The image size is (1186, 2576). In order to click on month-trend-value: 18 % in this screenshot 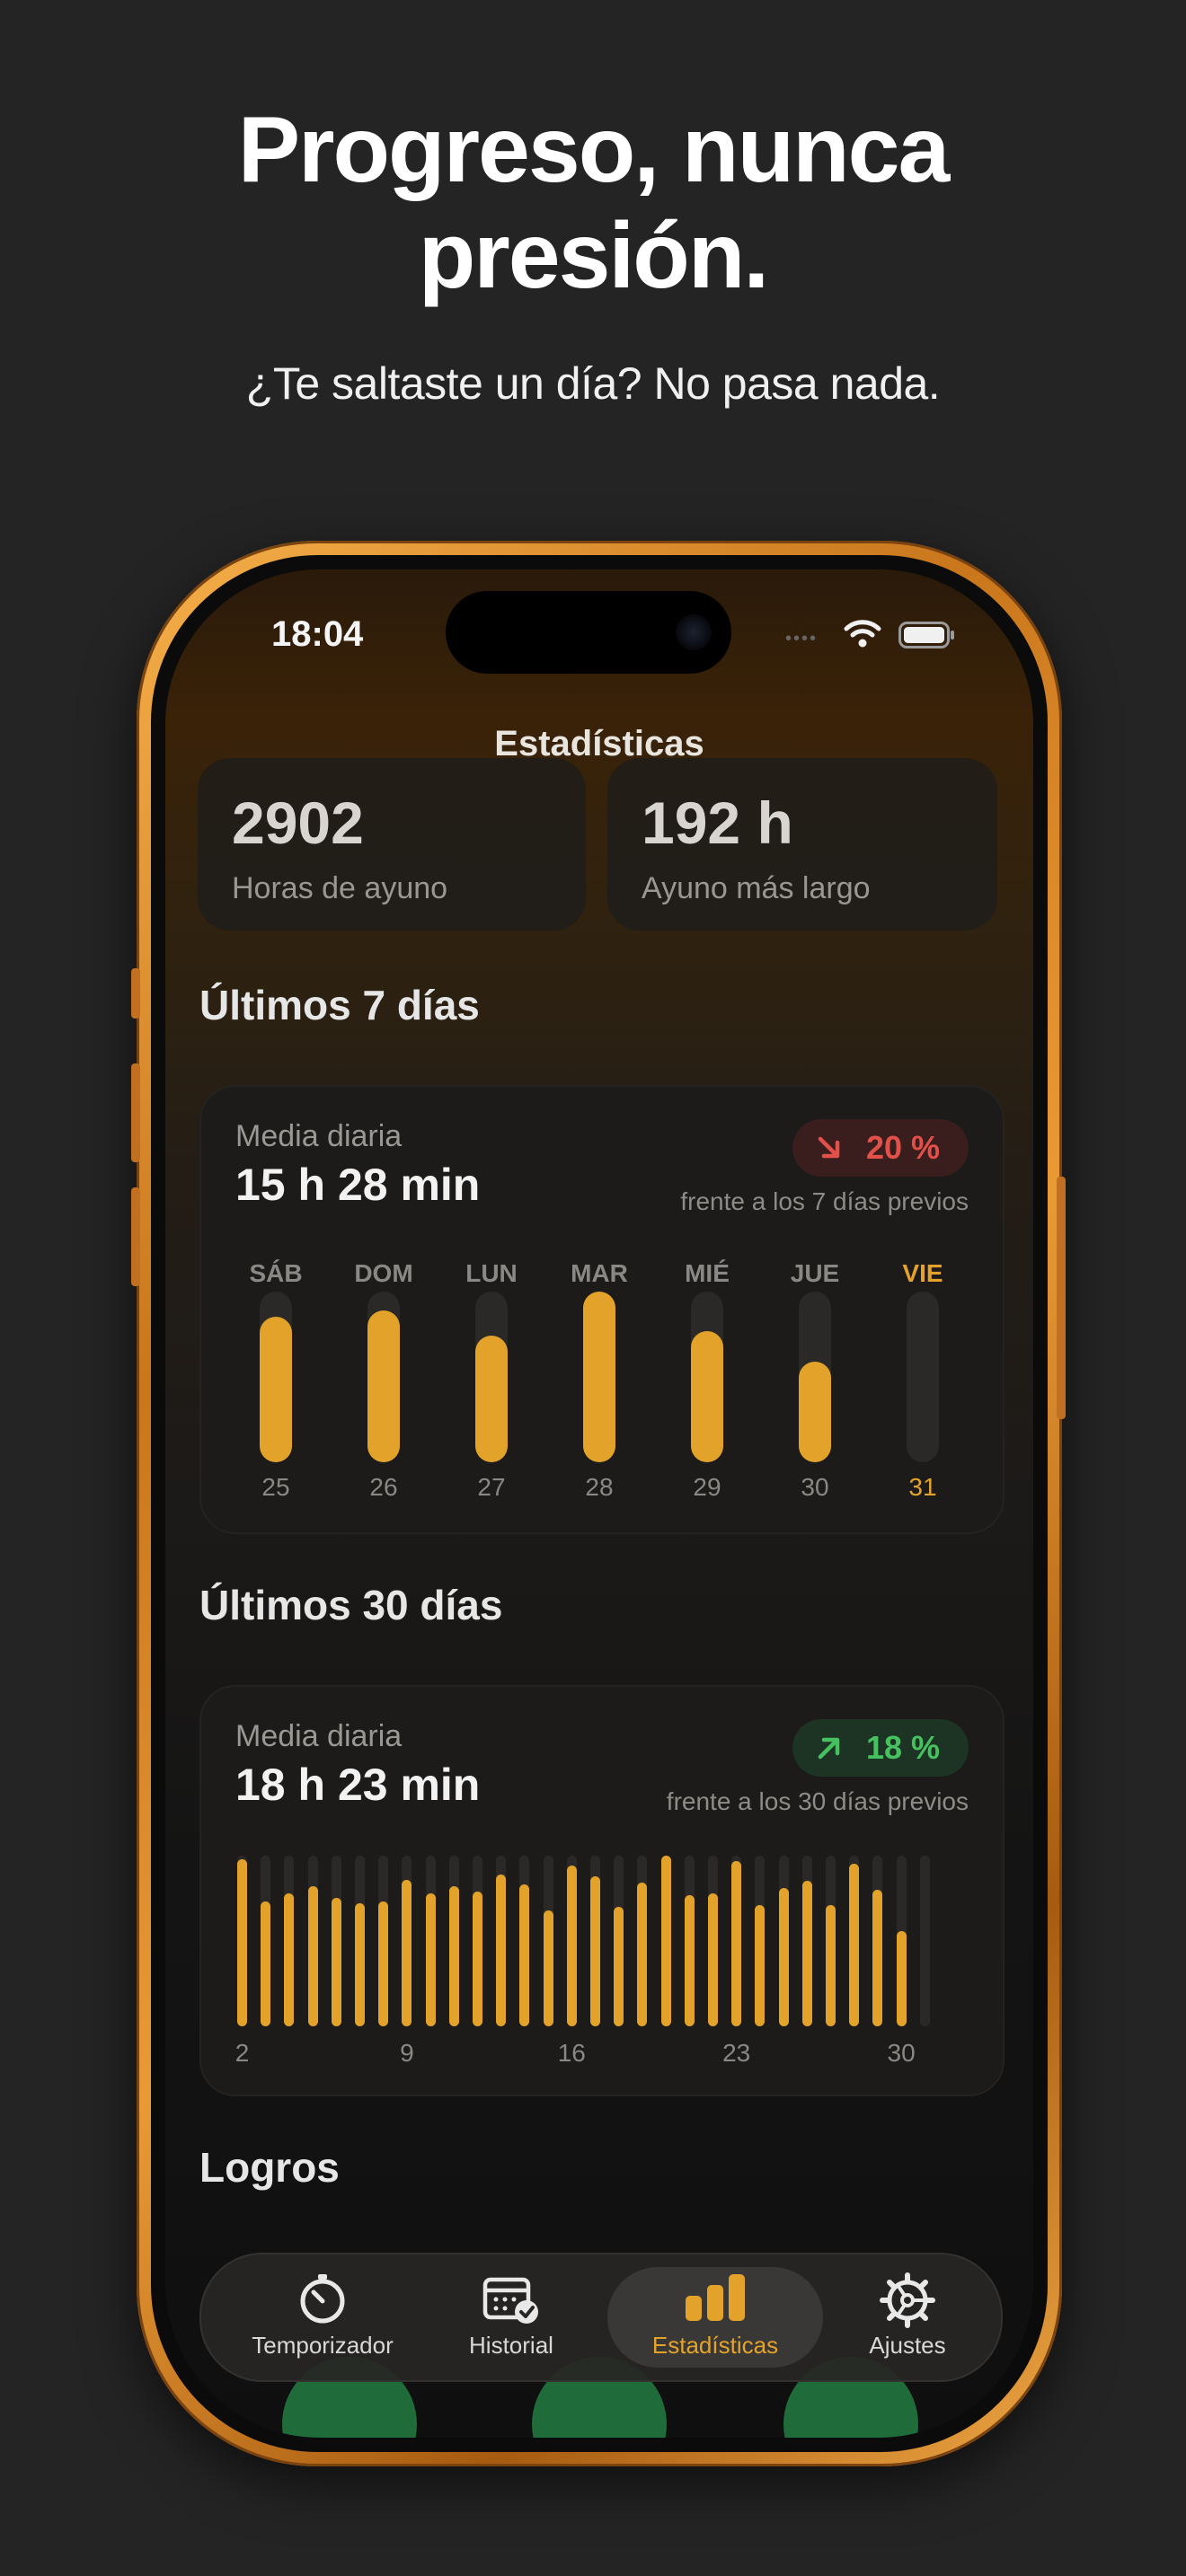, I will do `click(903, 1747)`.